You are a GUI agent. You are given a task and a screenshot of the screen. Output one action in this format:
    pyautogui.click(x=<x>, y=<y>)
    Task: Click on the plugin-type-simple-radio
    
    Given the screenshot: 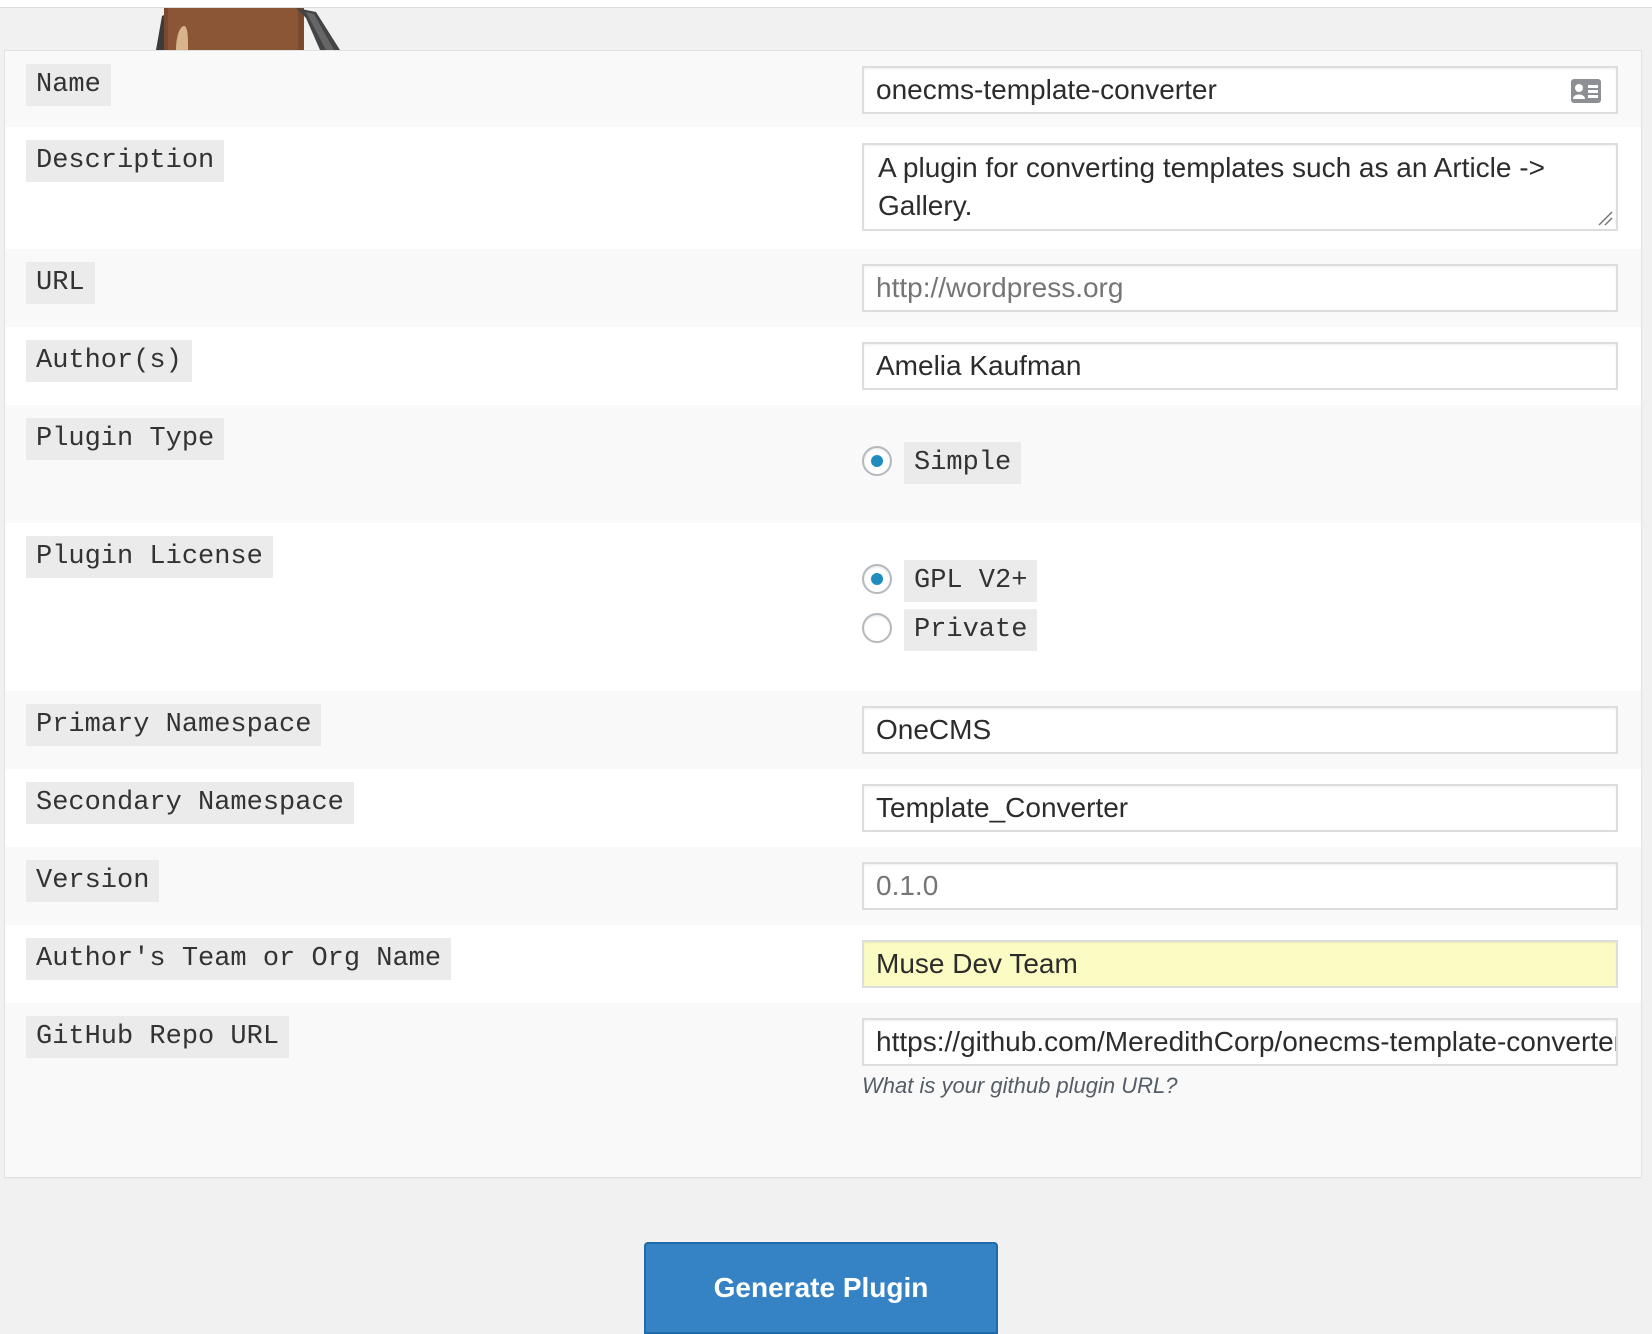 What is the action you would take?
    pyautogui.click(x=877, y=461)
    